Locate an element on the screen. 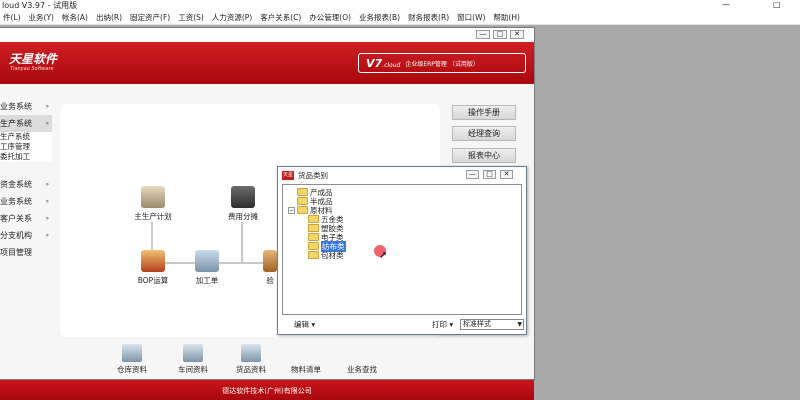 The image size is (800, 400). dialog-minimize-button: — is located at coordinates (472, 174).